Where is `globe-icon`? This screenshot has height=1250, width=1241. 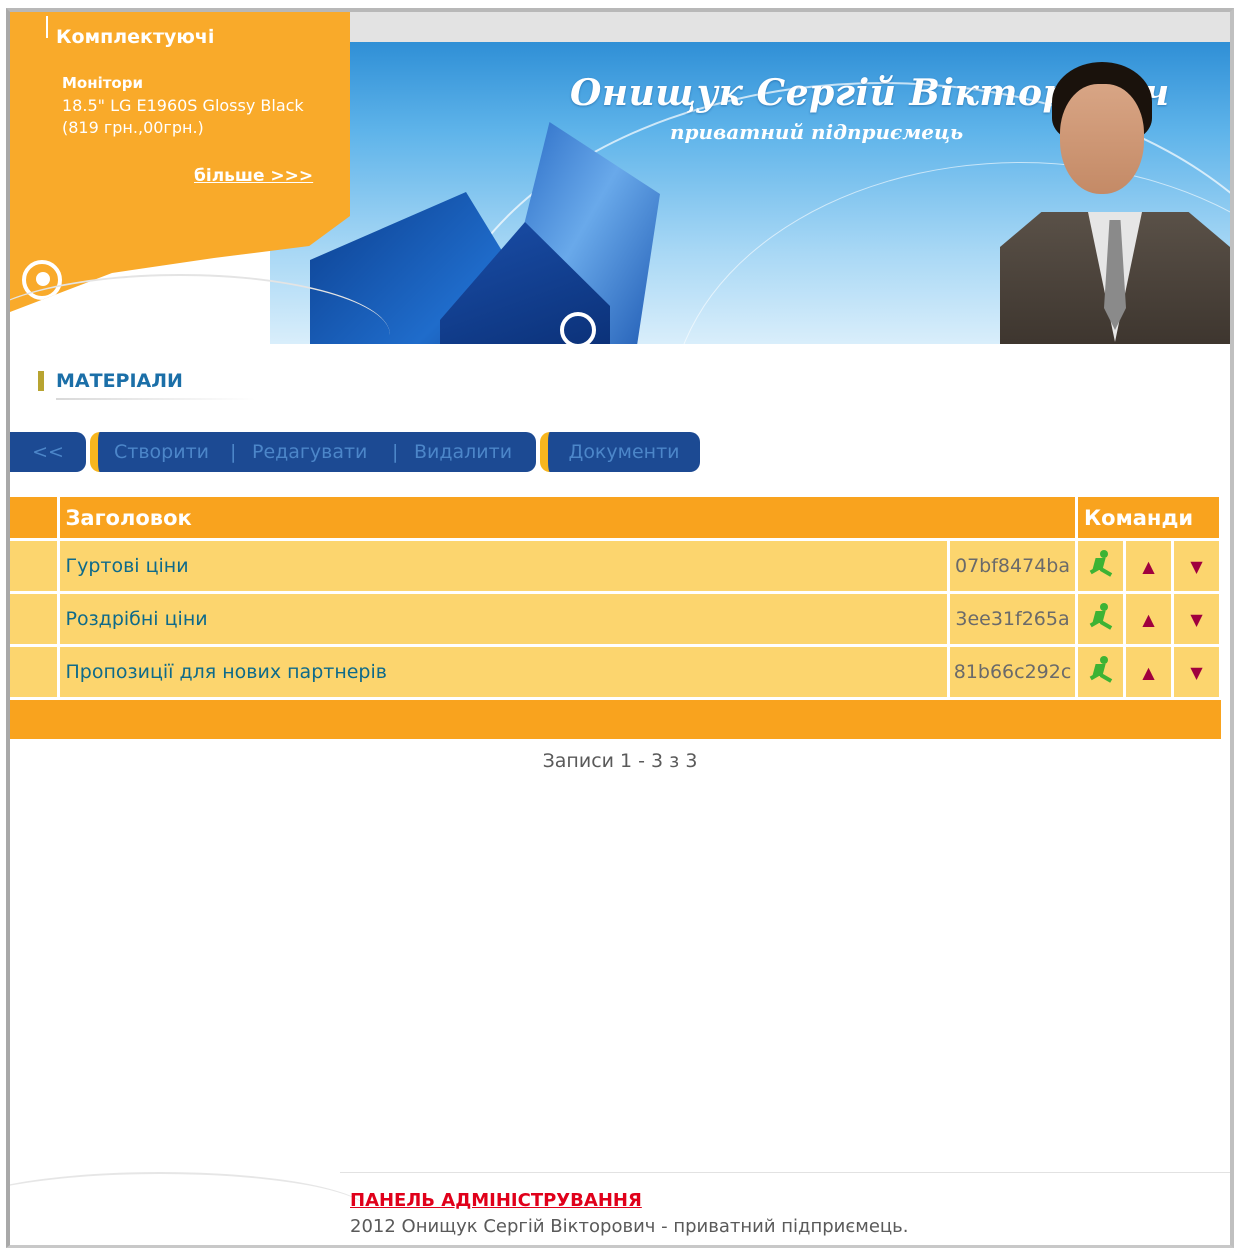
globe-icon is located at coordinates (578, 328).